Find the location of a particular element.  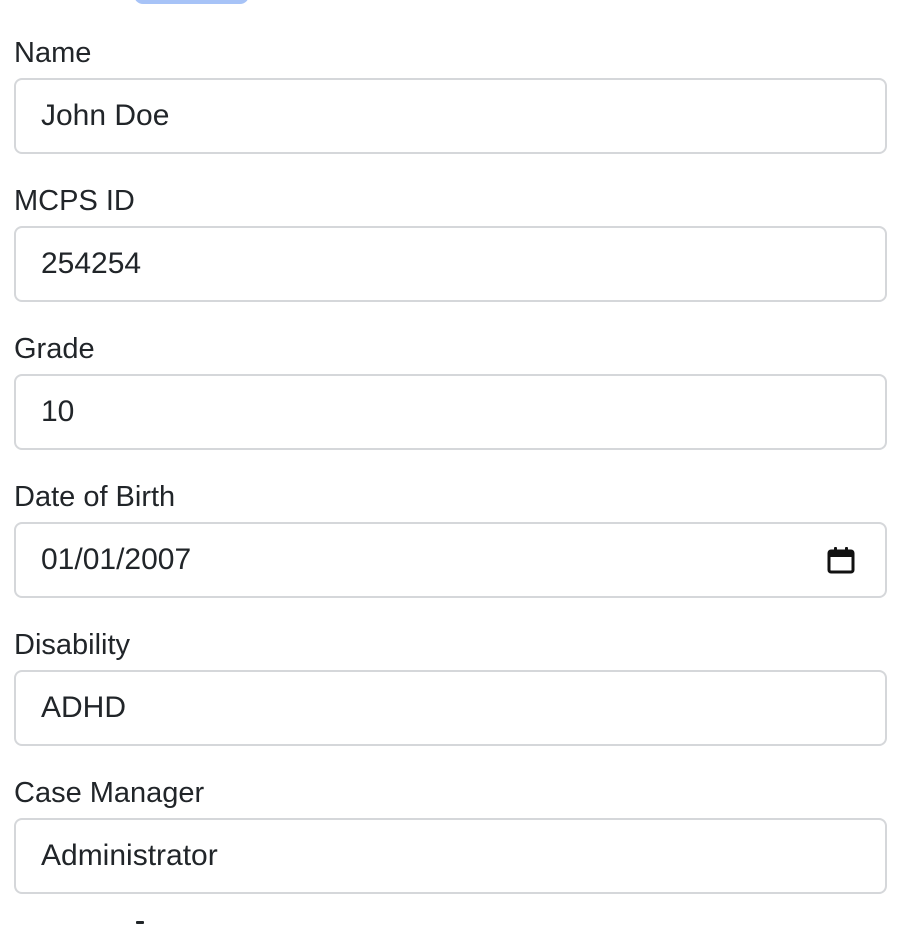

disability-label: Disability is located at coordinates (72, 645).